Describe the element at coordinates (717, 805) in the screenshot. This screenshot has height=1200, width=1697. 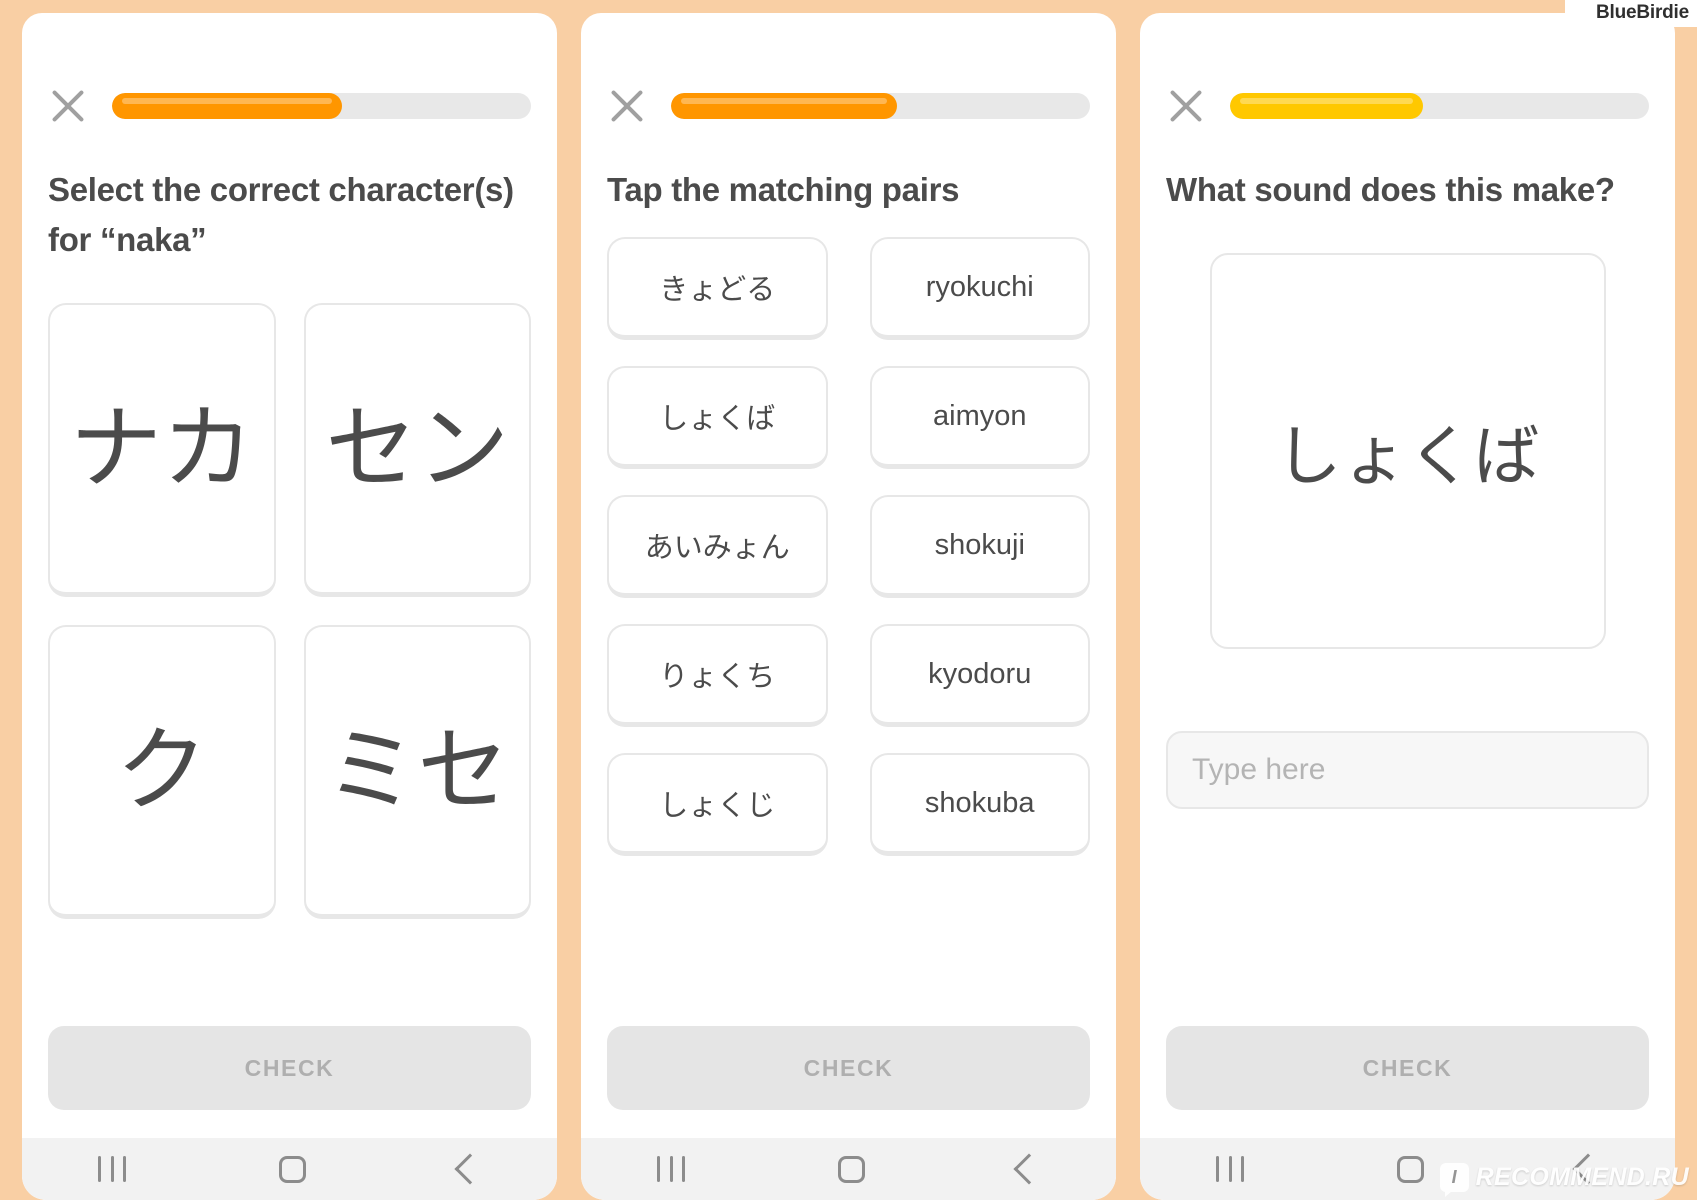
I see `pair-chip-kana: しょくじ` at that location.